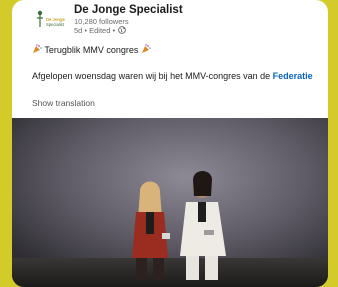  What do you see at coordinates (293, 76) in the screenshot?
I see `federatie-link: Federatie` at bounding box center [293, 76].